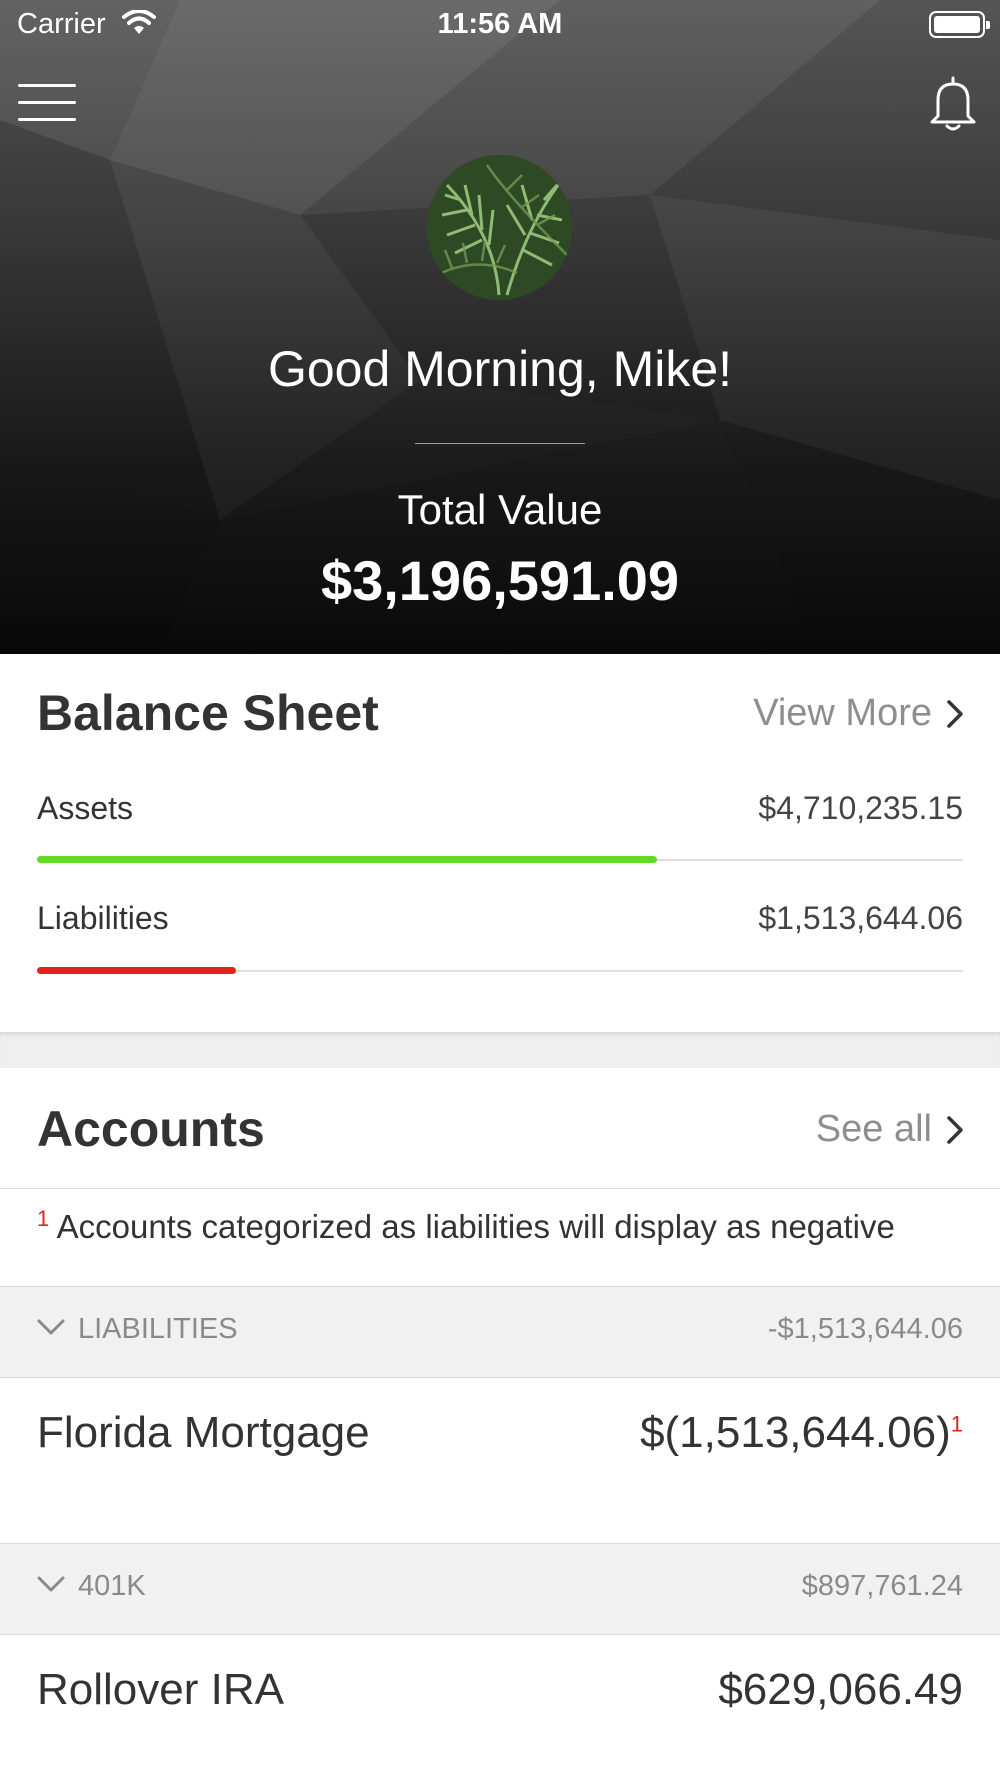  What do you see at coordinates (136, 970) in the screenshot?
I see `liabilities-bar` at bounding box center [136, 970].